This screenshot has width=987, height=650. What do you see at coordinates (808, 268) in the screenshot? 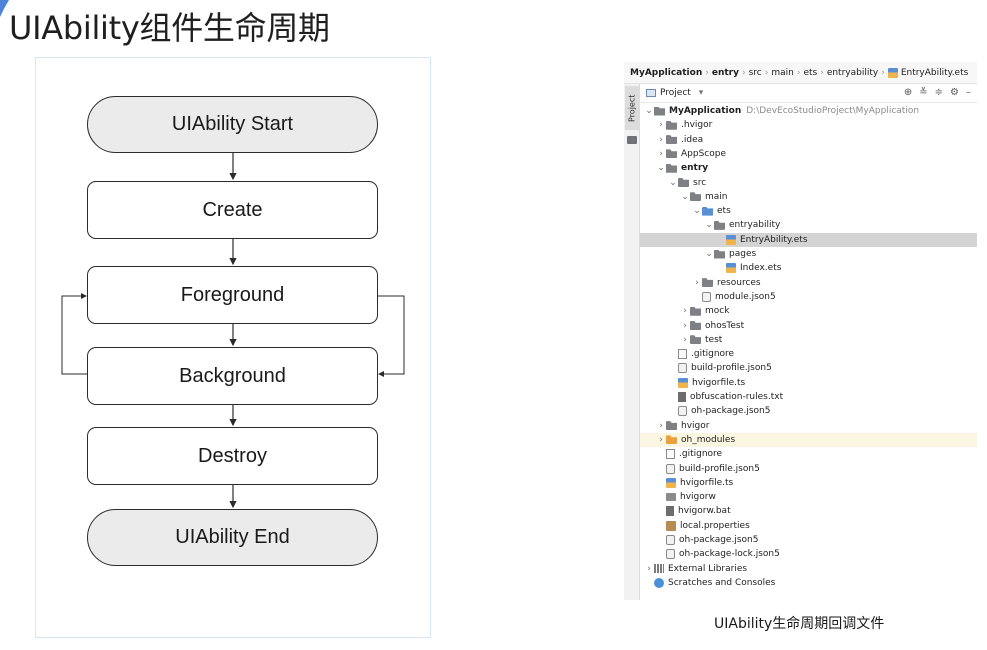
I see `tree-item: Index.ets` at bounding box center [808, 268].